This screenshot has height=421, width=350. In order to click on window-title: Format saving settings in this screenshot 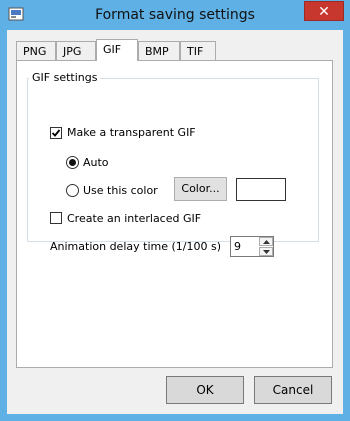, I will do `click(175, 15)`.